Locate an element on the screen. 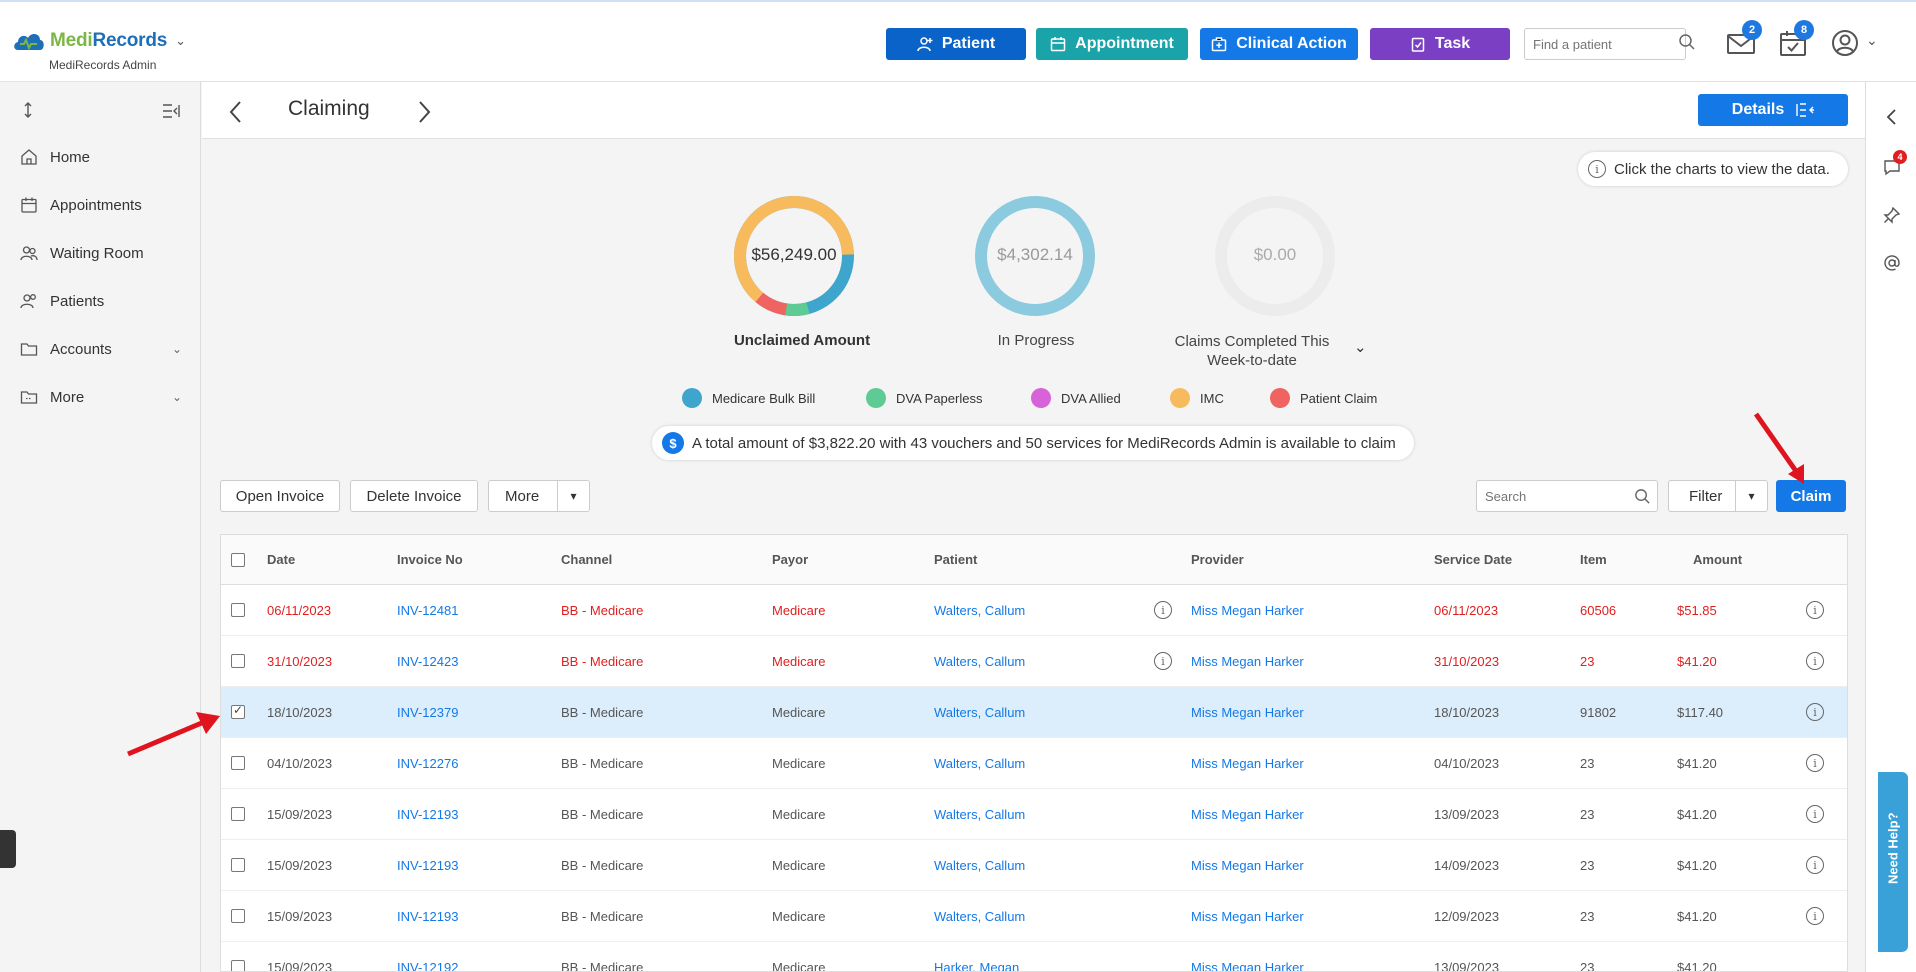  find-patient-input is located at coordinates (1605, 44).